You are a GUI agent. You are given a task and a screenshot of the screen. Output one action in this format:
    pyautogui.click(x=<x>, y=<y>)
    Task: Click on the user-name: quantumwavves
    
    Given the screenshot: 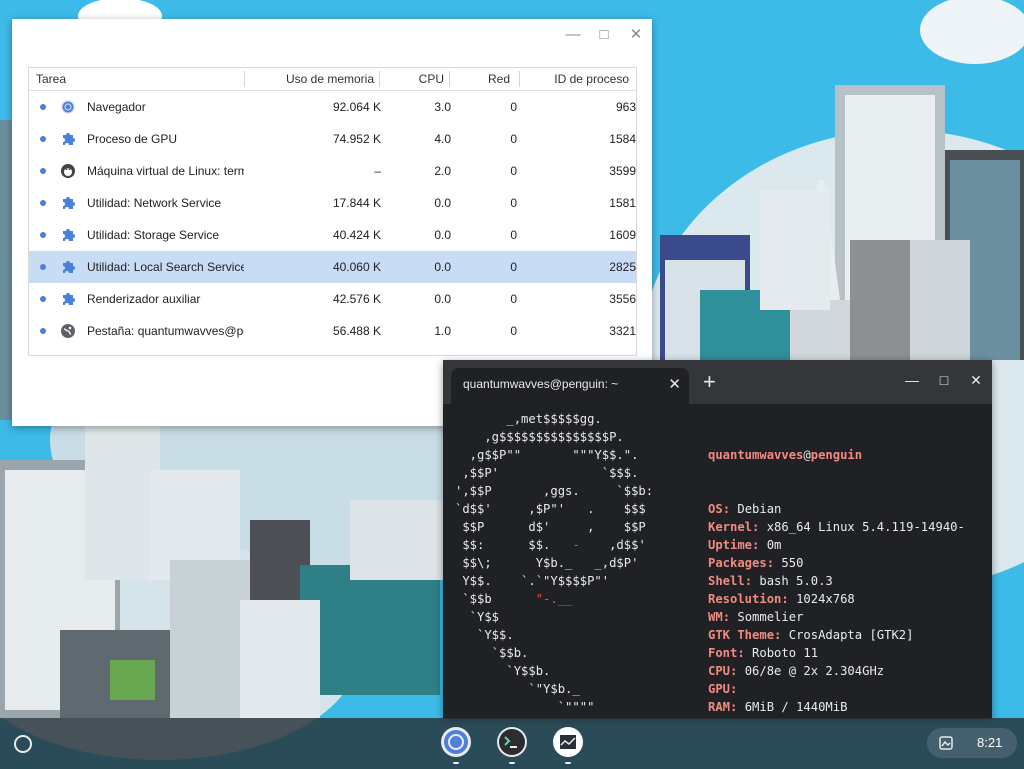 What is the action you would take?
    pyautogui.click(x=756, y=455)
    